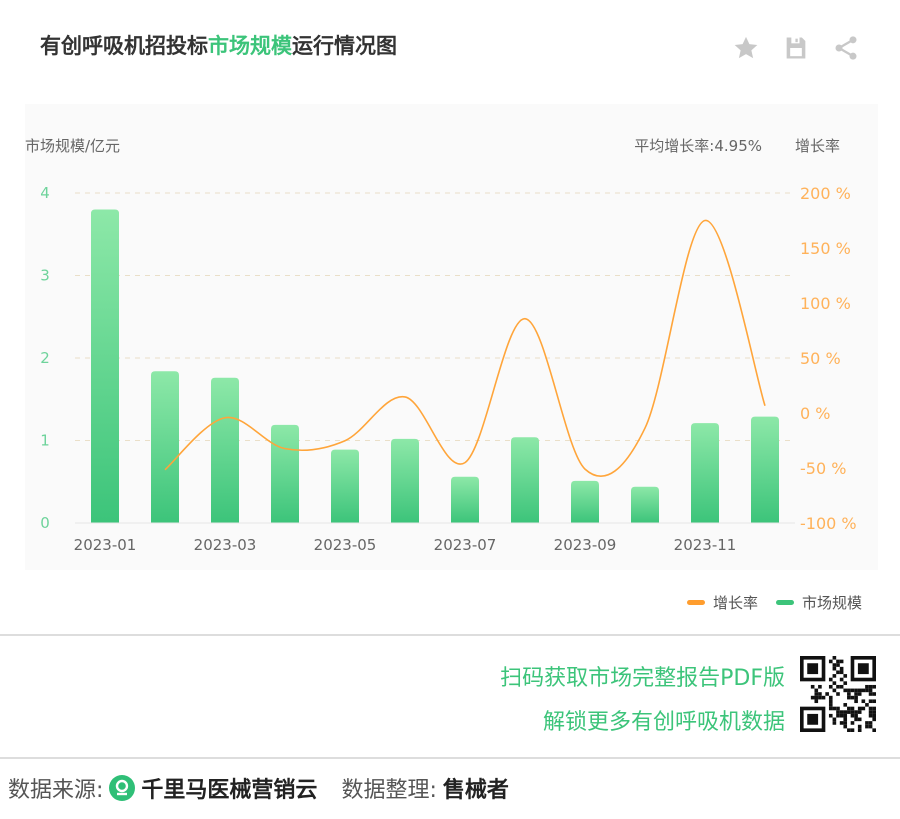 The width and height of the screenshot is (900, 819). Describe the element at coordinates (828, 523) in the screenshot. I see `right-tick-label: -100 %` at that location.